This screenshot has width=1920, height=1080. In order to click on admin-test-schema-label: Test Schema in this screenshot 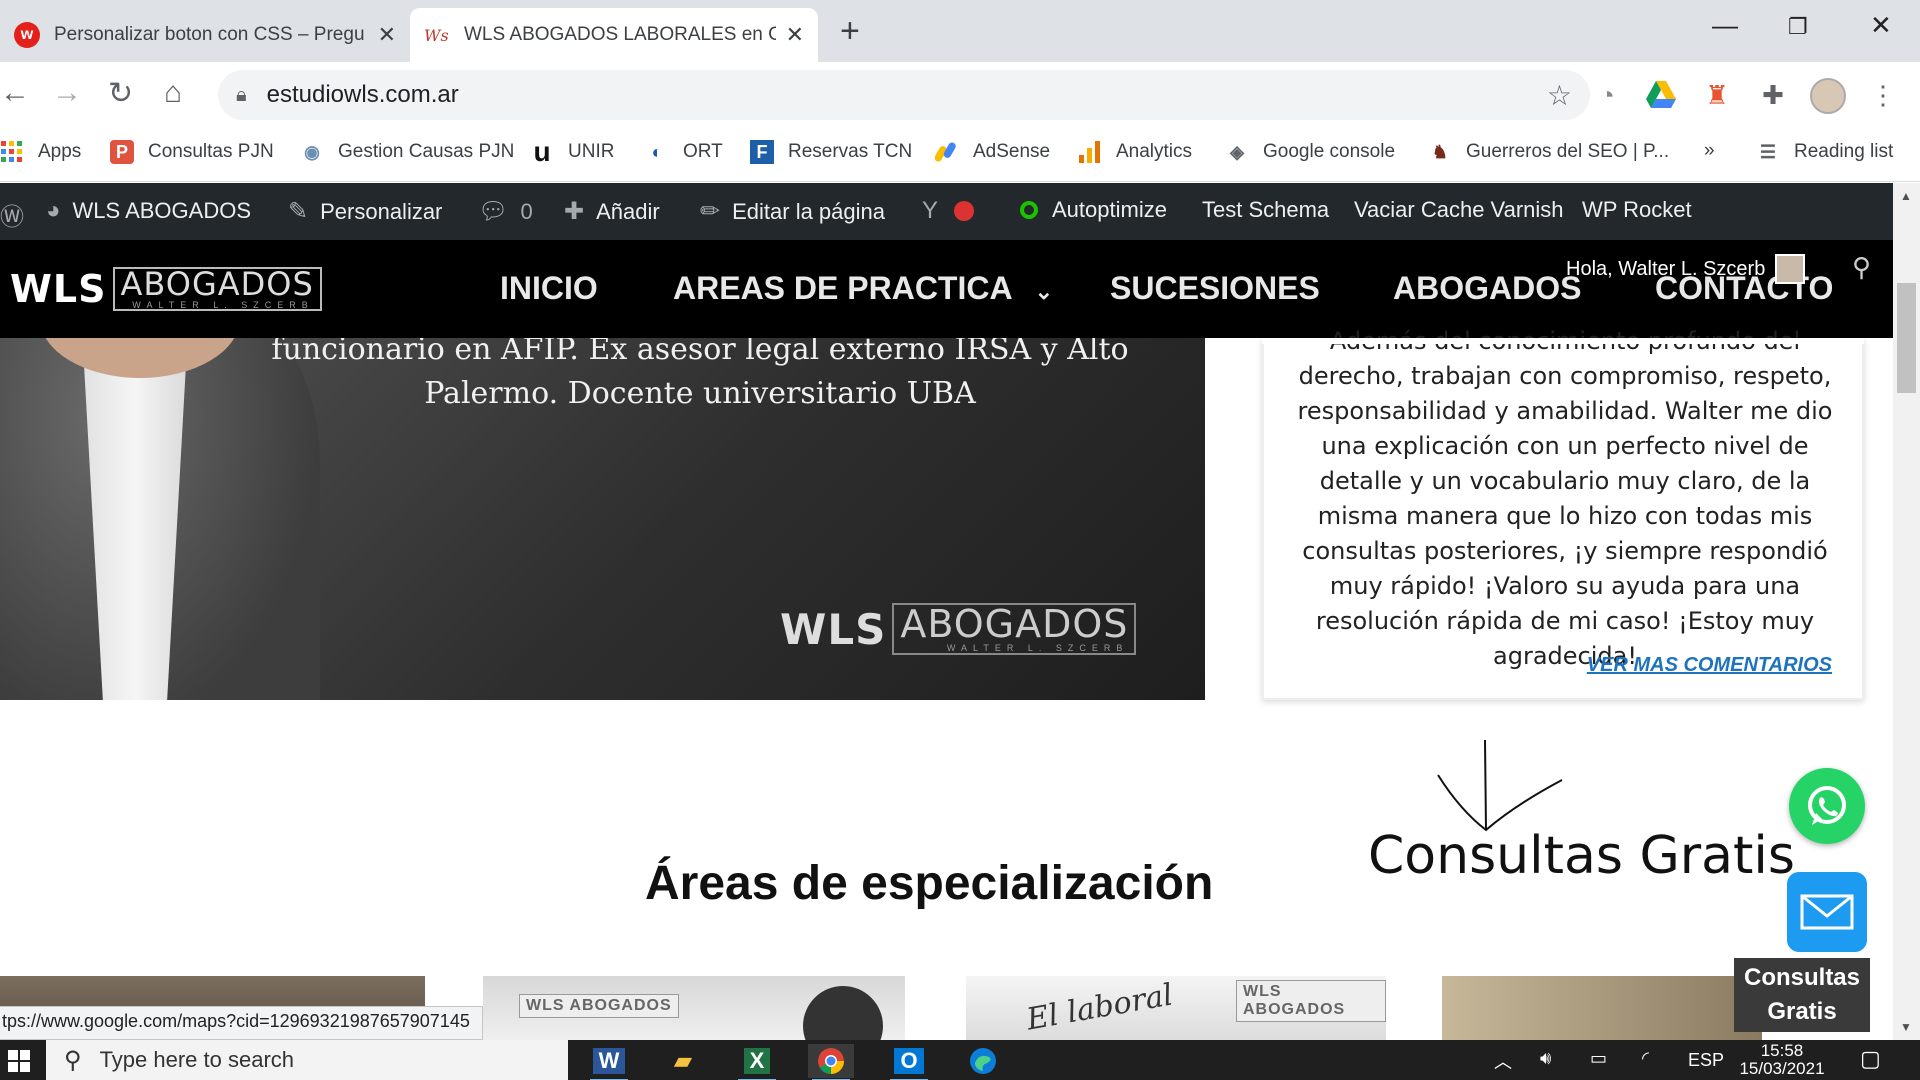, I will do `click(1266, 209)`.